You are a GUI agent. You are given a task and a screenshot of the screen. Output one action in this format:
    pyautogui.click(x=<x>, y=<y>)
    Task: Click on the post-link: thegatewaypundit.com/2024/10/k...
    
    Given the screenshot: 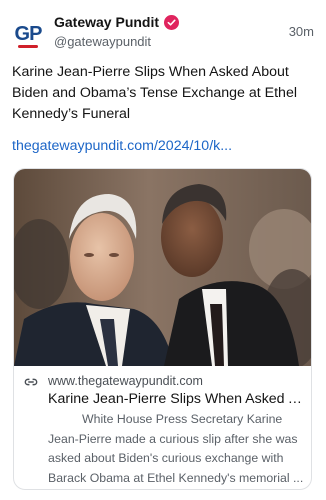 What is the action you would take?
    pyautogui.click(x=162, y=146)
    